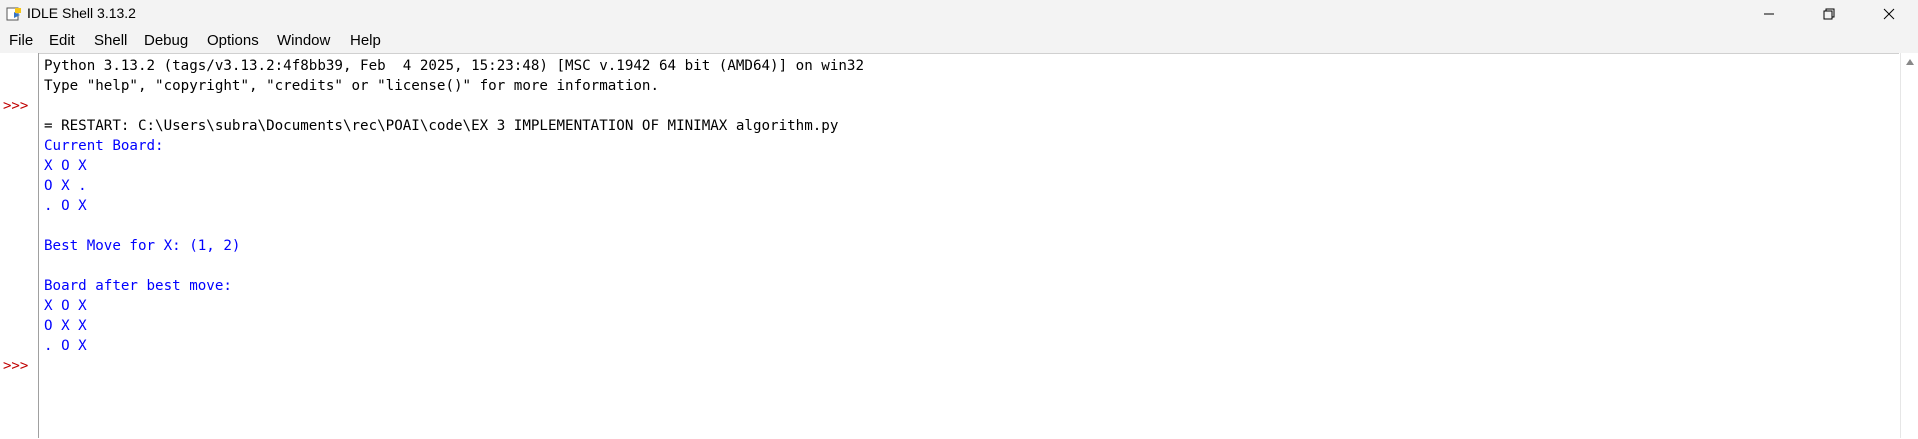  Describe the element at coordinates (62, 40) in the screenshot. I see `menu-edit: Edit` at that location.